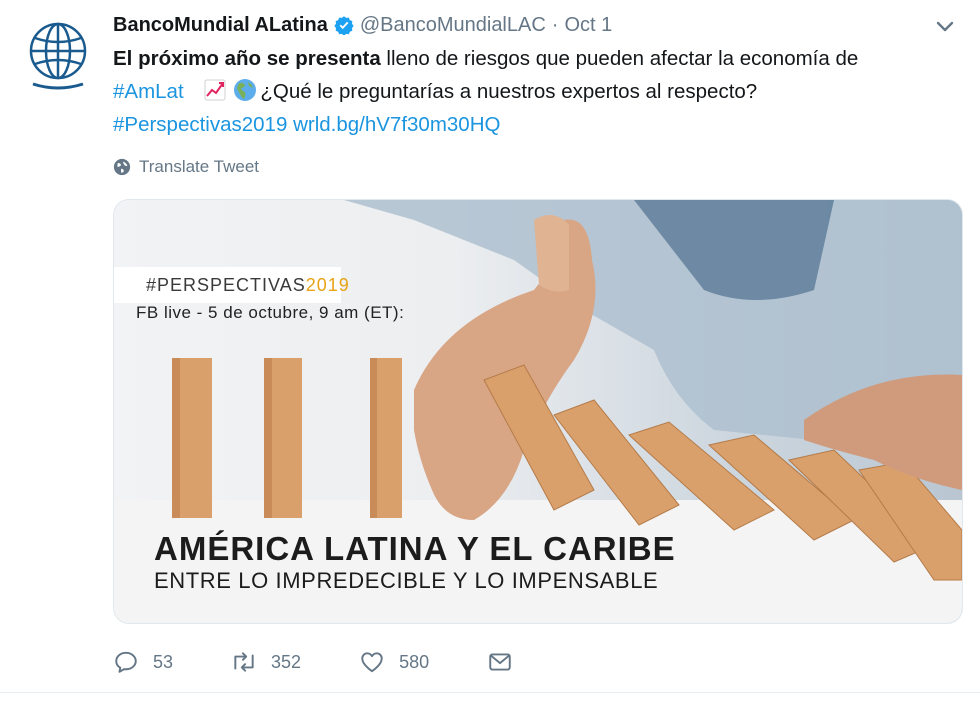 Image resolution: width=980 pixels, height=710 pixels. Describe the element at coordinates (406, 580) in the screenshot. I see `media-subheadline: ENTRE LO IMPREDECIBLE Y LO IMPENSABLE` at that location.